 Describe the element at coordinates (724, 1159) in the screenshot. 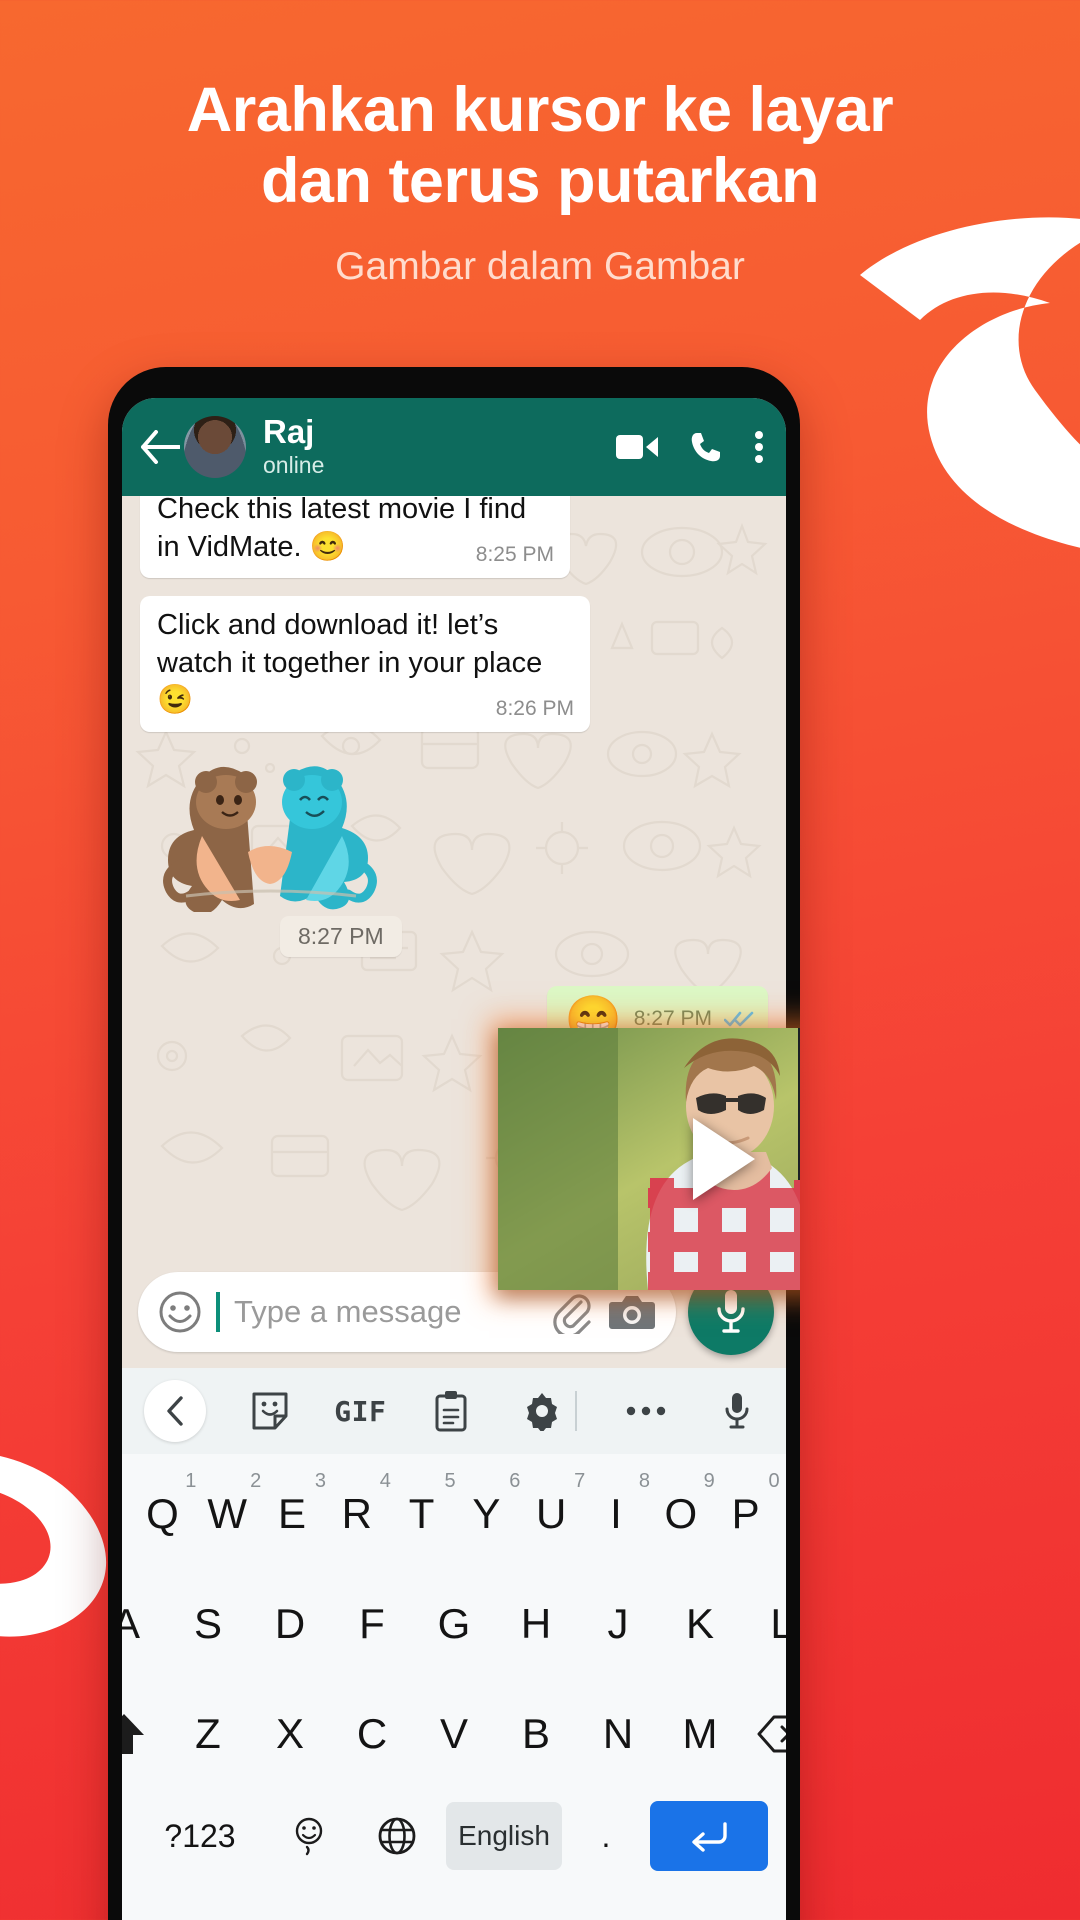

I see `play-icon` at that location.